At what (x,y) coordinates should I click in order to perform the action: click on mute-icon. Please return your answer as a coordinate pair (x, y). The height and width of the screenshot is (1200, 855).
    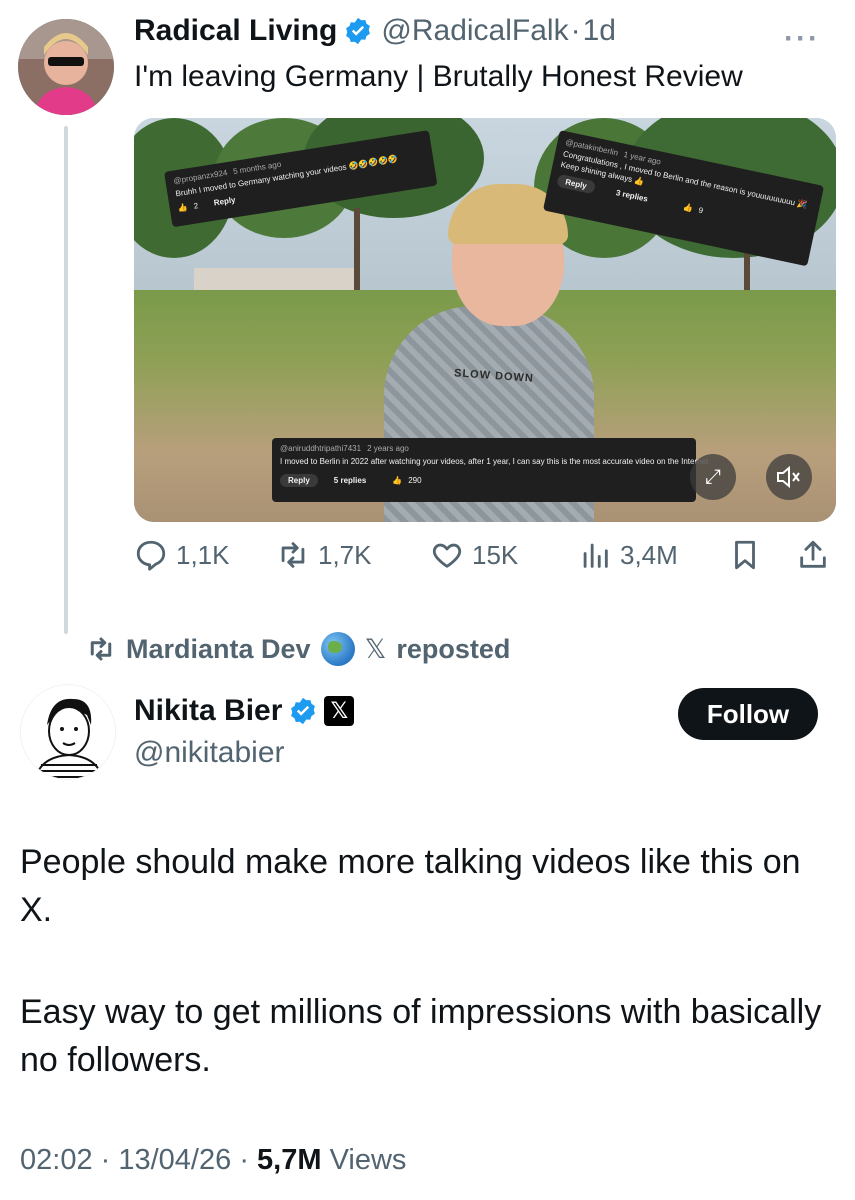
    Looking at the image, I should click on (789, 477).